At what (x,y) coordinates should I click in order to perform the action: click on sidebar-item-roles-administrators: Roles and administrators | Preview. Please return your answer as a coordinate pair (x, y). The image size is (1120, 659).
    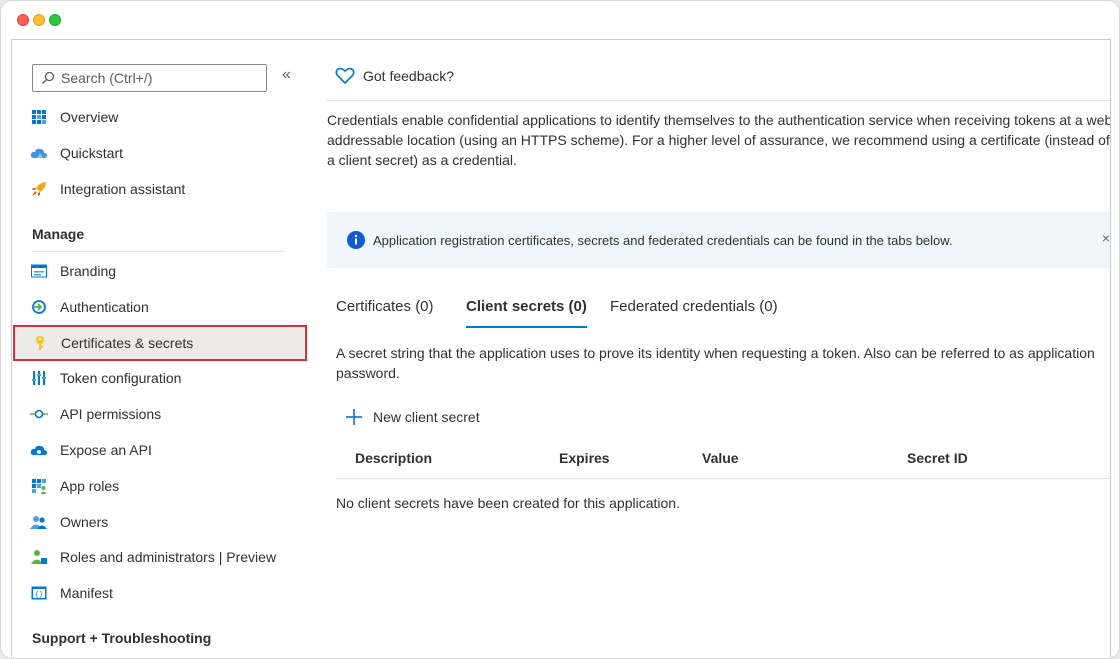
    Looking at the image, I should click on (159, 557).